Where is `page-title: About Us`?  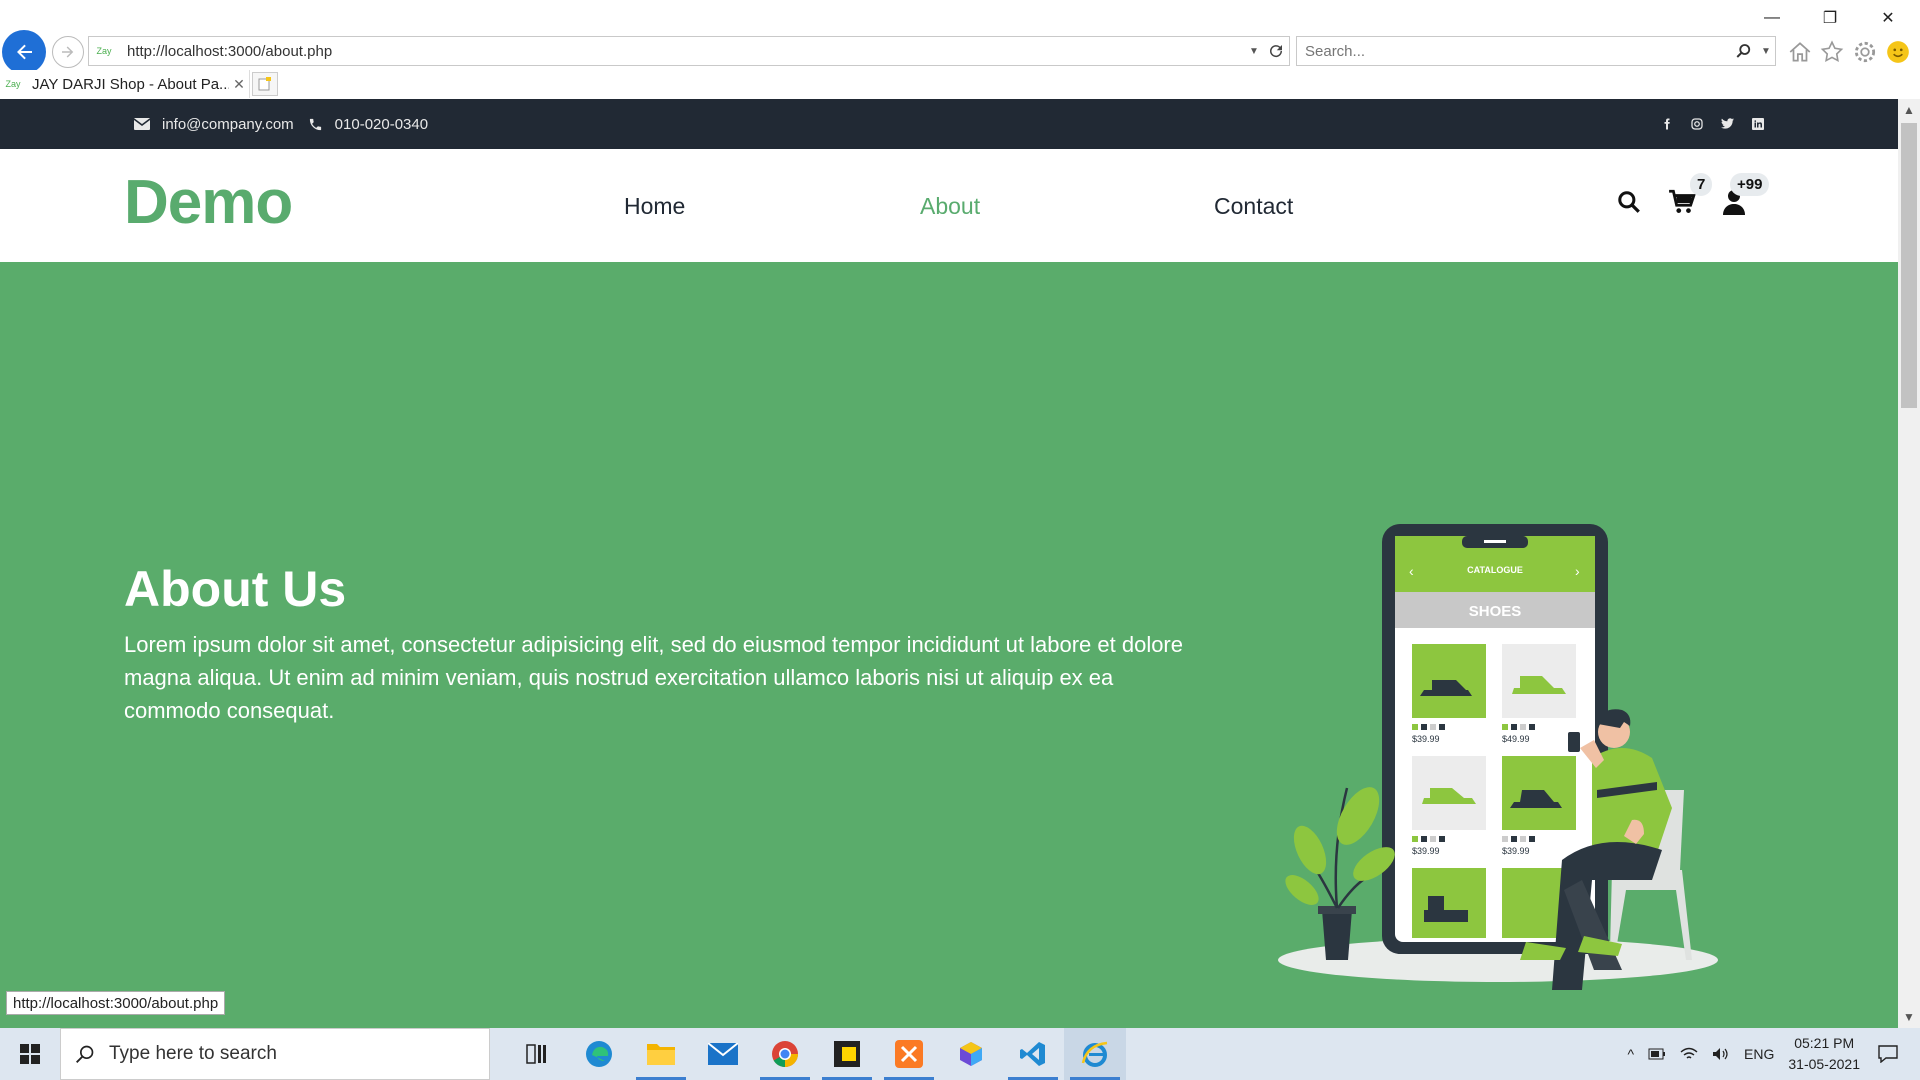
page-title: About Us is located at coordinates (235, 589).